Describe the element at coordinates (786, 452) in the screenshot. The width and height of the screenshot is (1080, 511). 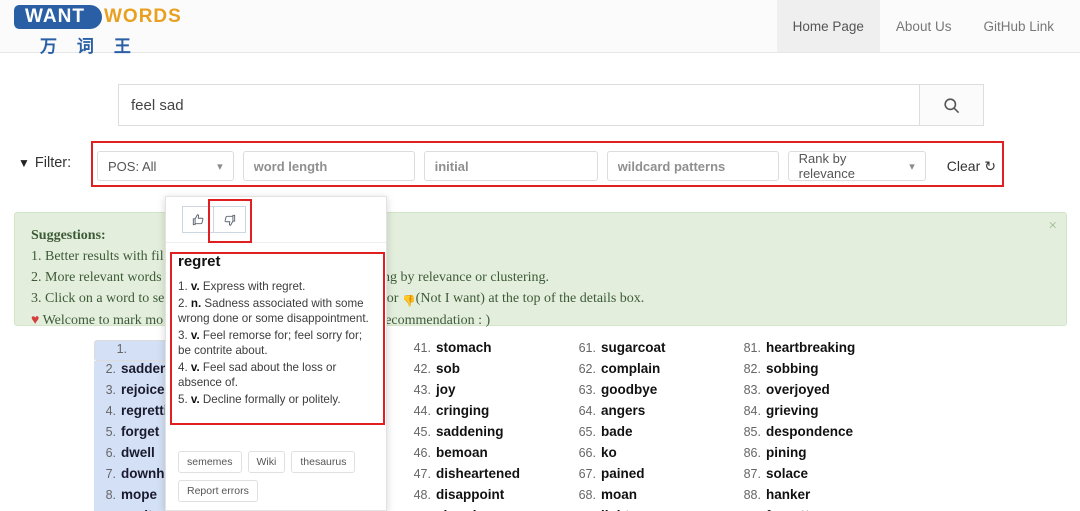
I see `word-label: pining` at that location.